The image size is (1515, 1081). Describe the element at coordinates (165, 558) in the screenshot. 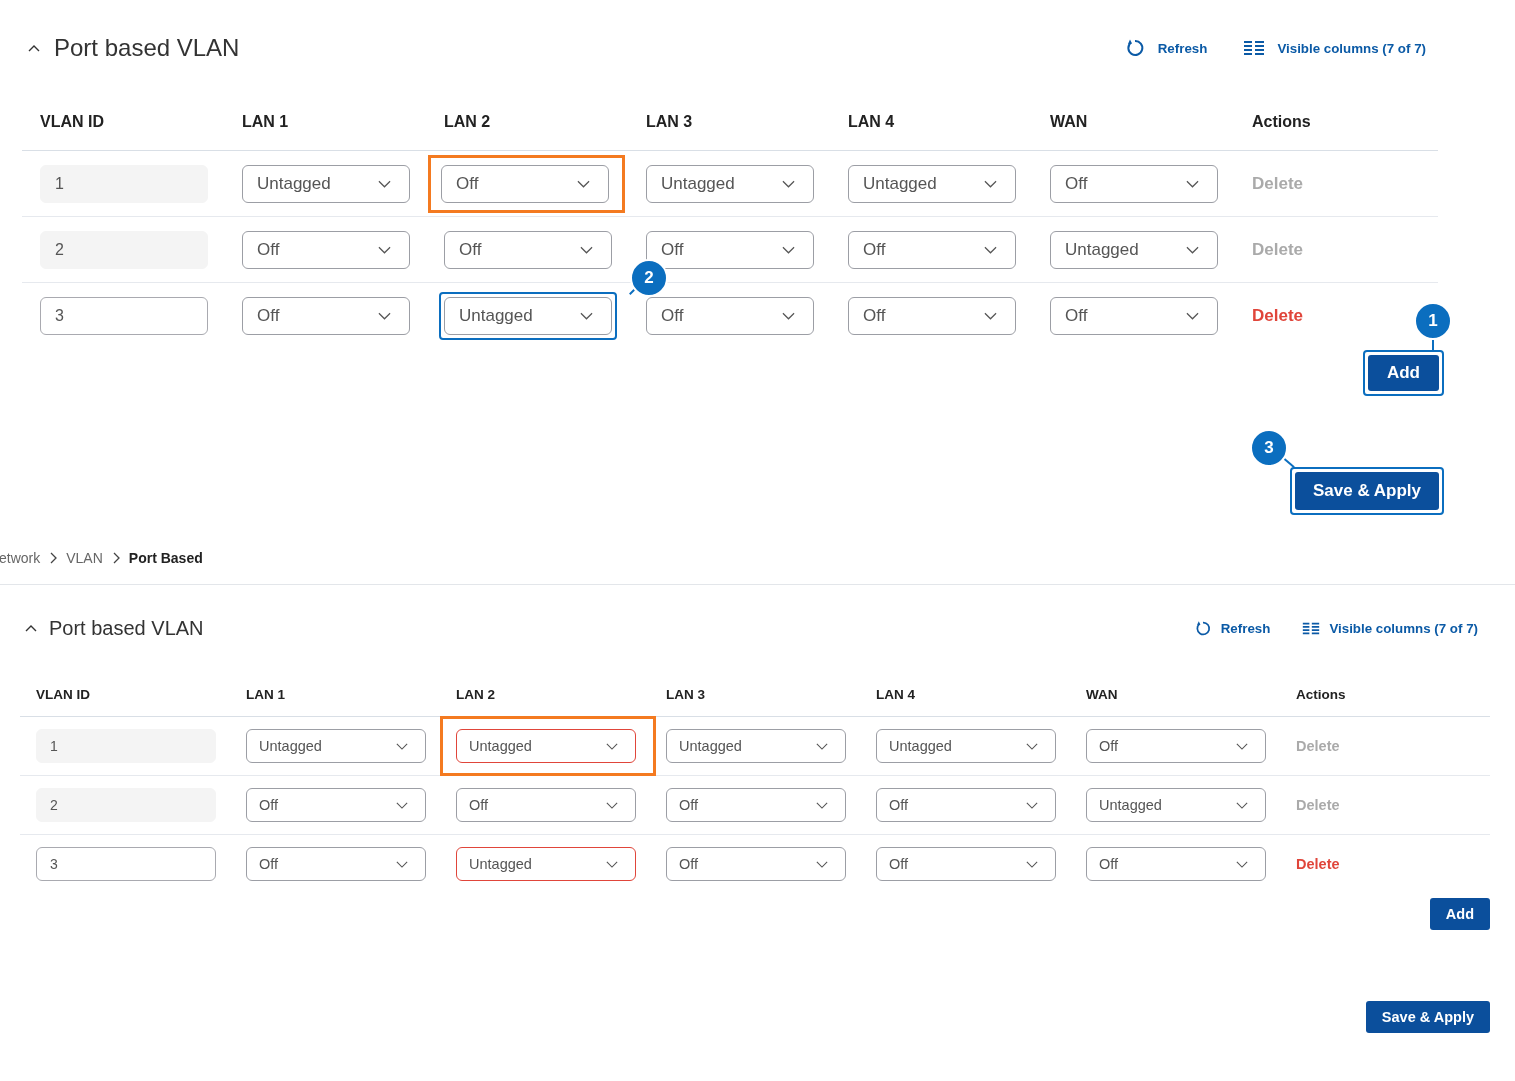

I see `breadcrumb-item: Port Based` at that location.